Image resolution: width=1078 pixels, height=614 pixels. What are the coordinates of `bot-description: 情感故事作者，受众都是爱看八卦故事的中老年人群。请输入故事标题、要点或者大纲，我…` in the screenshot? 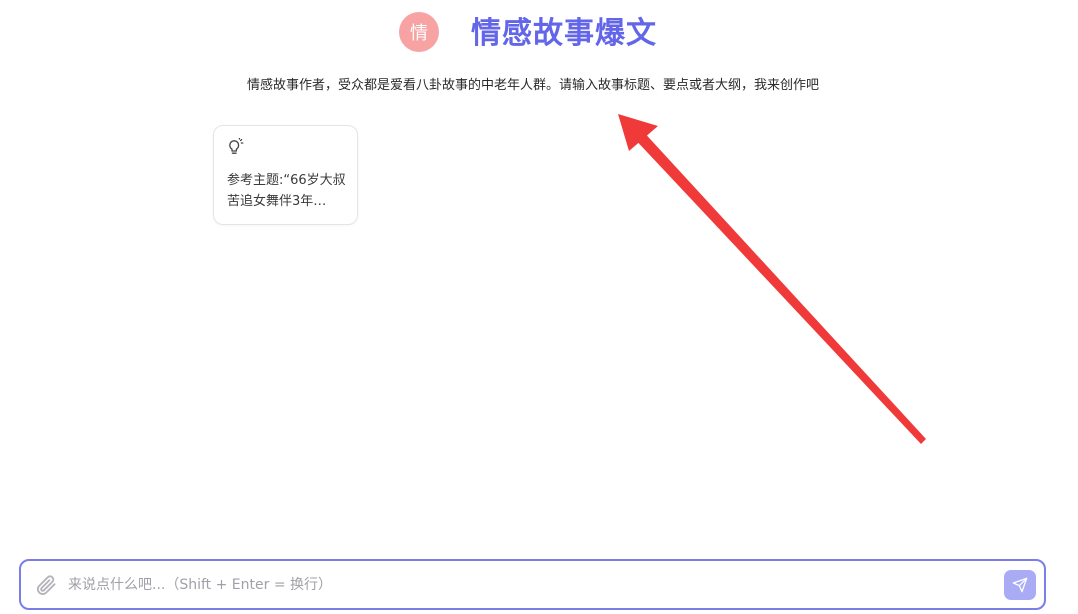 It's located at (532, 85).